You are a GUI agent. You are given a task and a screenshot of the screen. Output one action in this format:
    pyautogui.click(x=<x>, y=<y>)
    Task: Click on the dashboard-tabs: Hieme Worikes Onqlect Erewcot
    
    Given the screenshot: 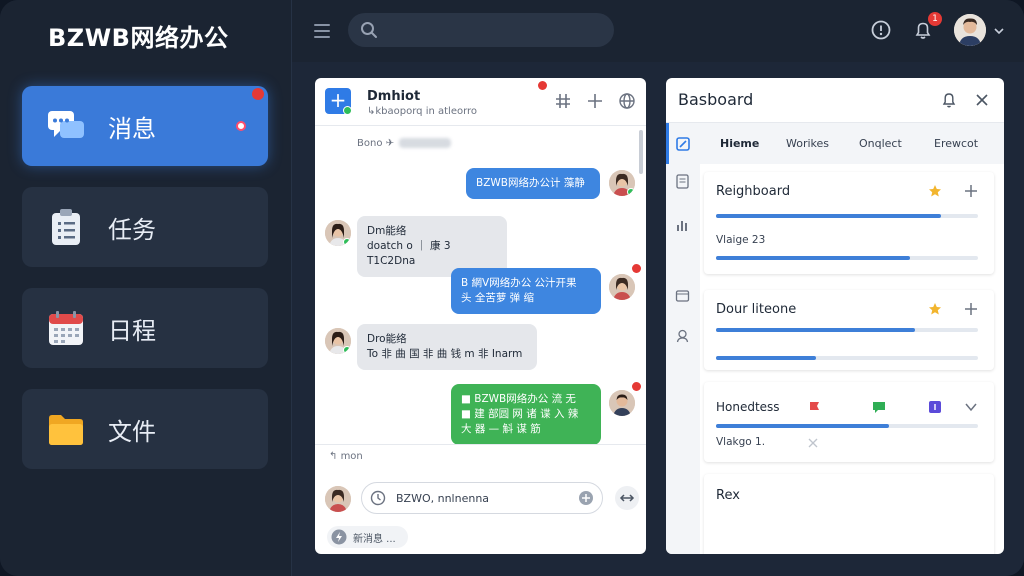 What is the action you would take?
    pyautogui.click(x=835, y=143)
    